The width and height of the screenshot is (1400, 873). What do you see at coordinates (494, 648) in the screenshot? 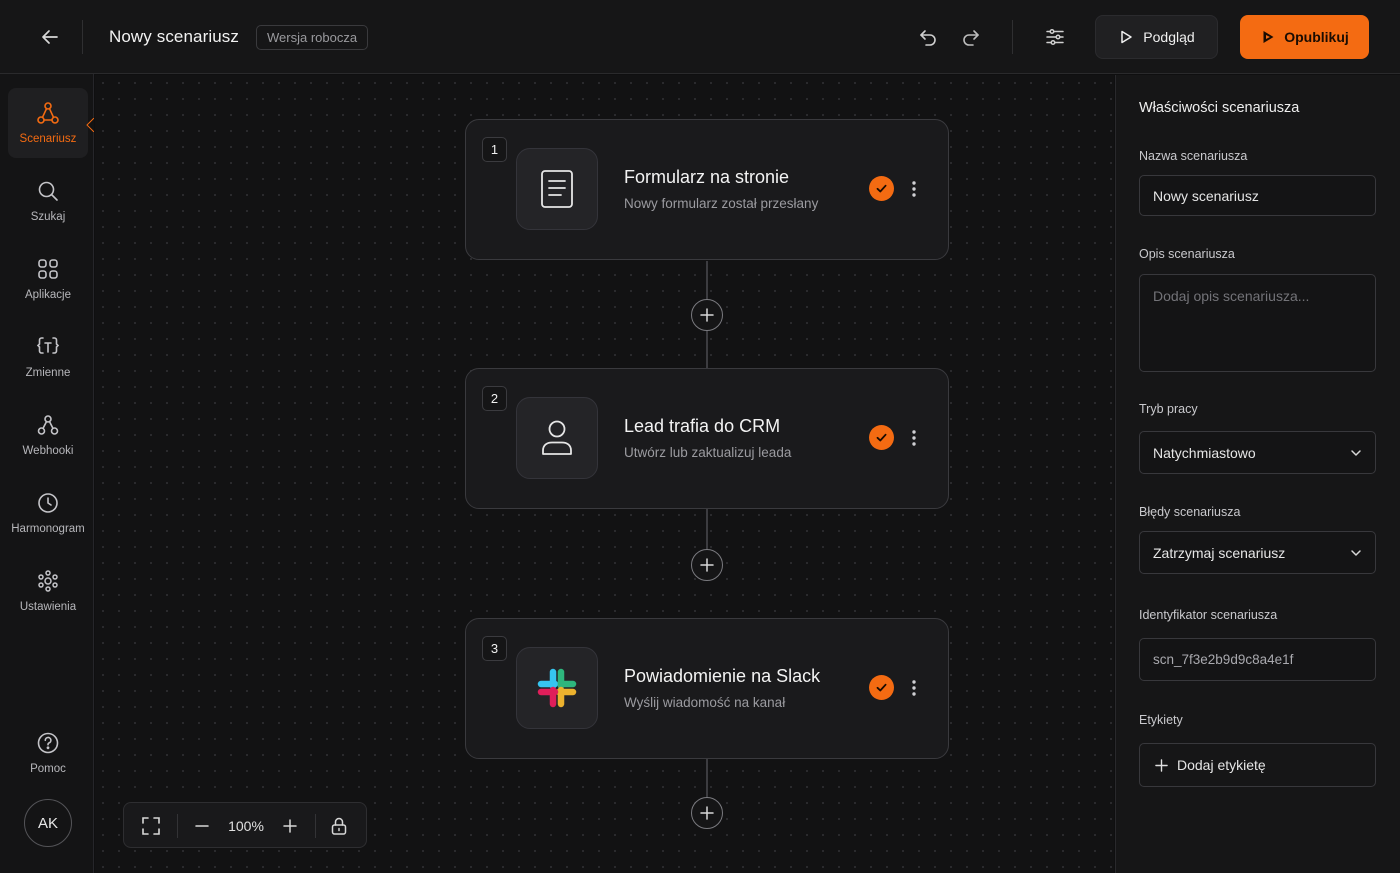
I see `step-number: 3` at bounding box center [494, 648].